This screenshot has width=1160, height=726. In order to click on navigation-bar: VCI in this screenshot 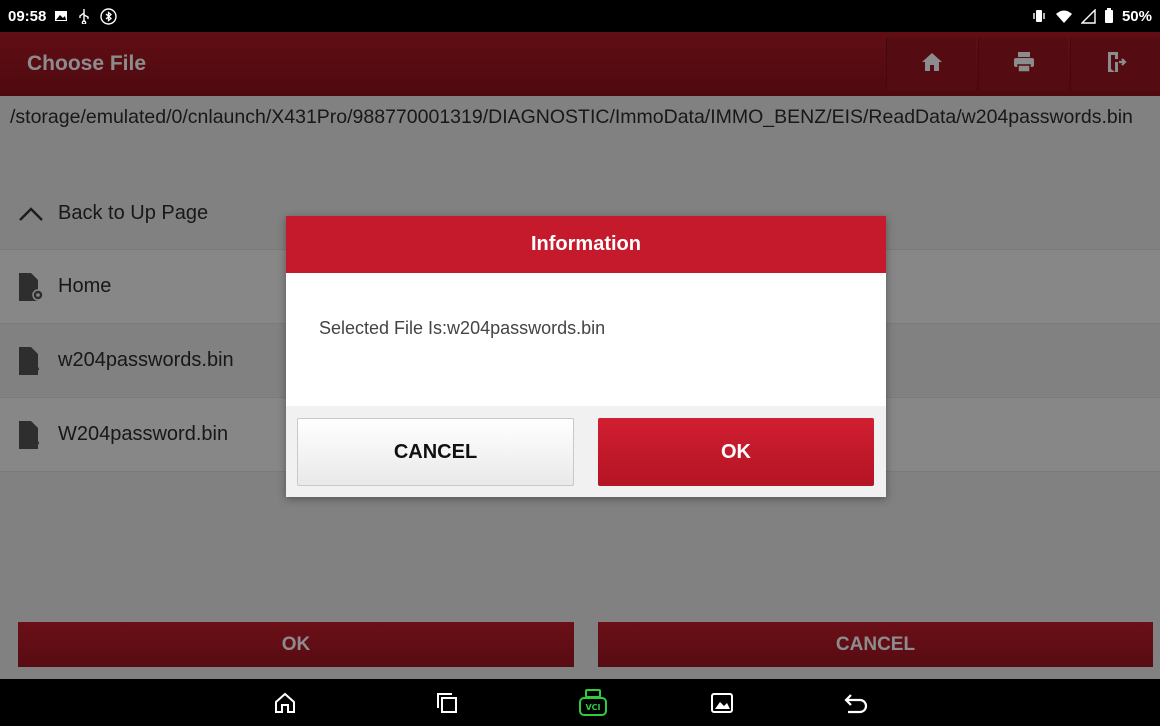, I will do `click(580, 702)`.